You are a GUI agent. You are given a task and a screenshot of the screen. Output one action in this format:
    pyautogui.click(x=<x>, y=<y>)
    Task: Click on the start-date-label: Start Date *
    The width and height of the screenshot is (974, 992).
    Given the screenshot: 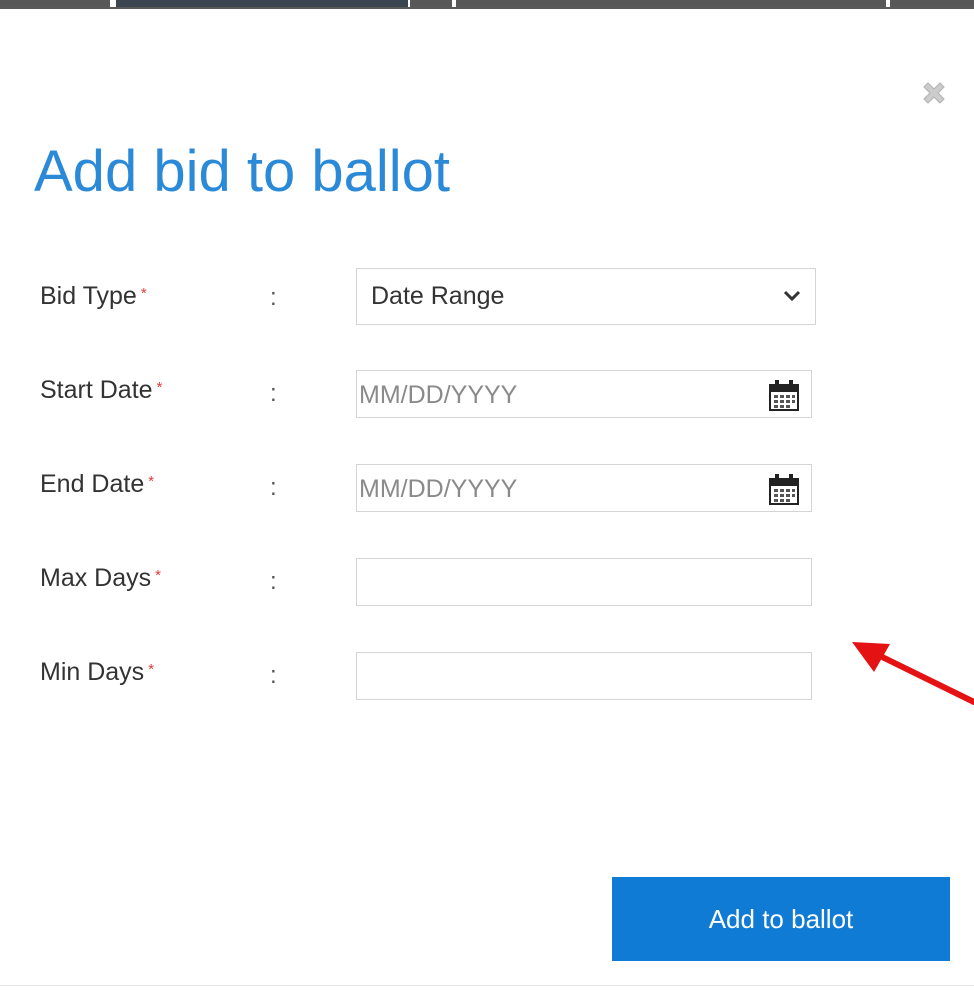 What is the action you would take?
    pyautogui.click(x=101, y=390)
    